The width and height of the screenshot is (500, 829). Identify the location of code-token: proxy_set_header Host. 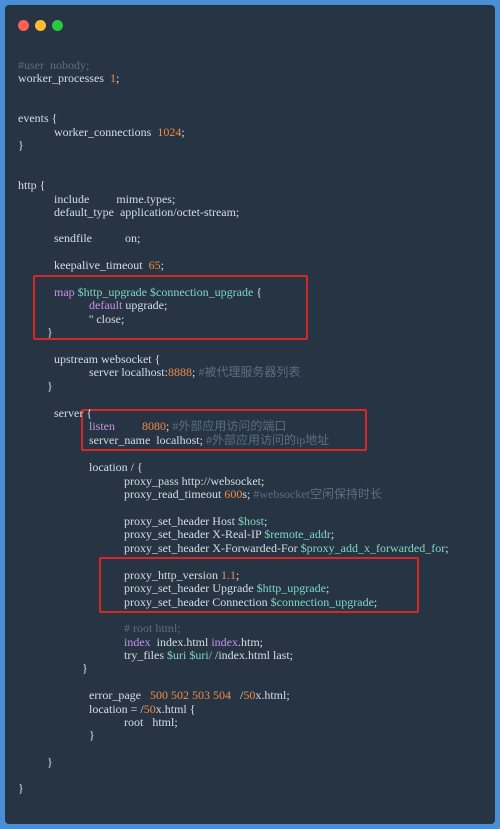
(181, 521).